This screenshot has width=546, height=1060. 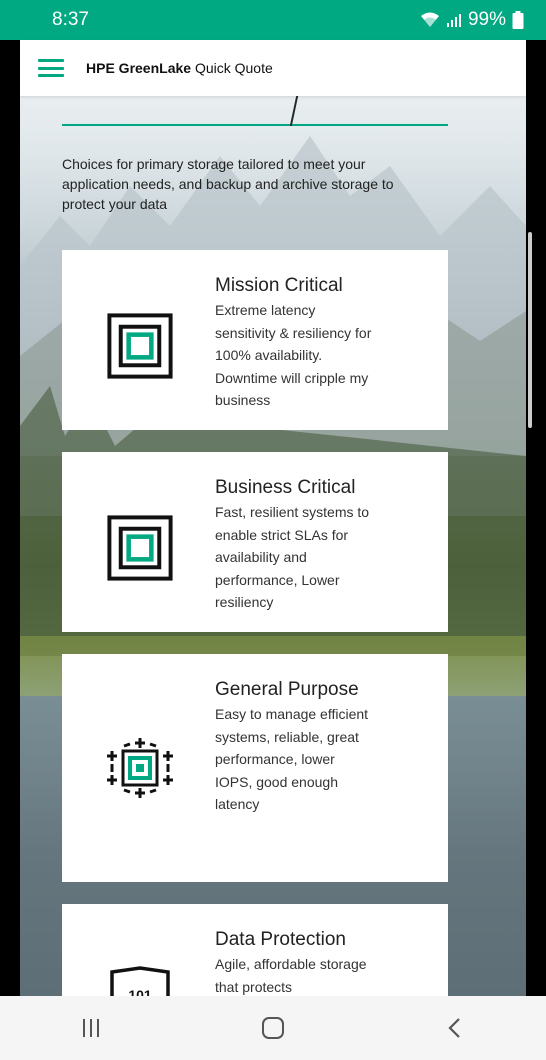 What do you see at coordinates (51, 68) in the screenshot?
I see `hamburger-menu-icon` at bounding box center [51, 68].